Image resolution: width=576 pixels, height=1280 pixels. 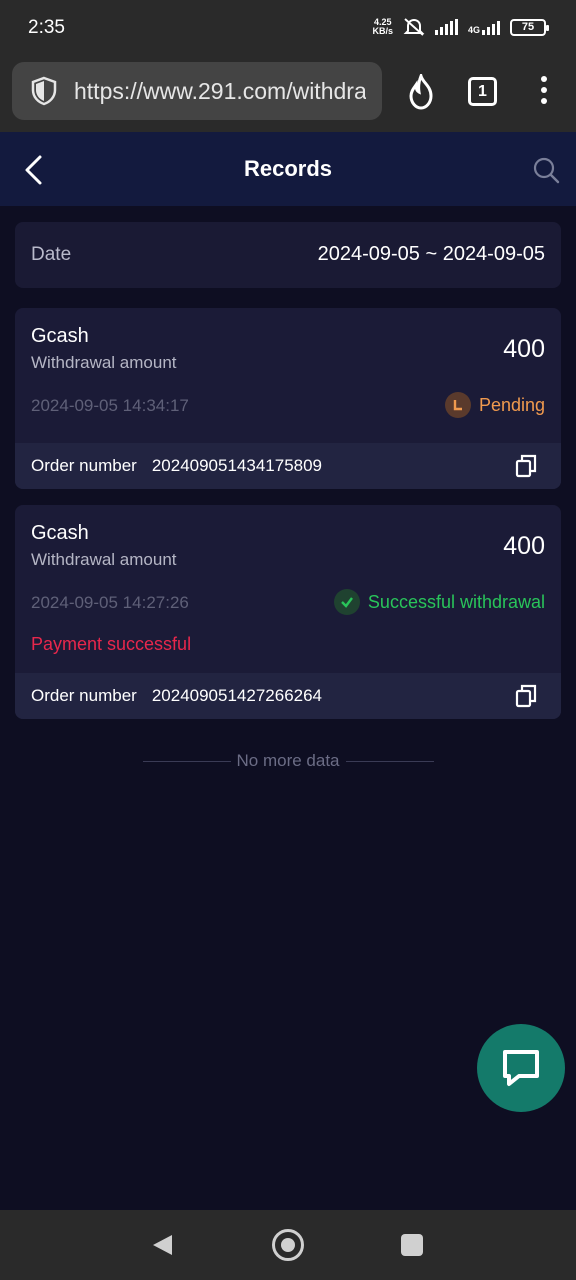 What do you see at coordinates (414, 27) in the screenshot?
I see `mute-icon` at bounding box center [414, 27].